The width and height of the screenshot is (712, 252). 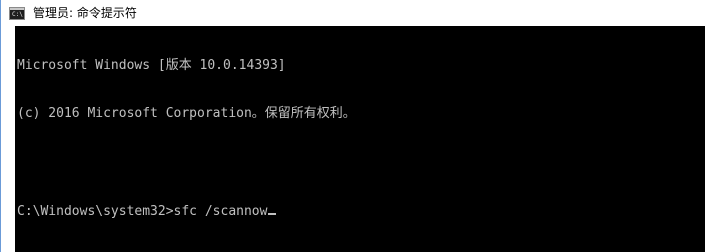 I want to click on console-prompt-line: C:\Windows\system32>sfc /scannow, so click(x=186, y=212).